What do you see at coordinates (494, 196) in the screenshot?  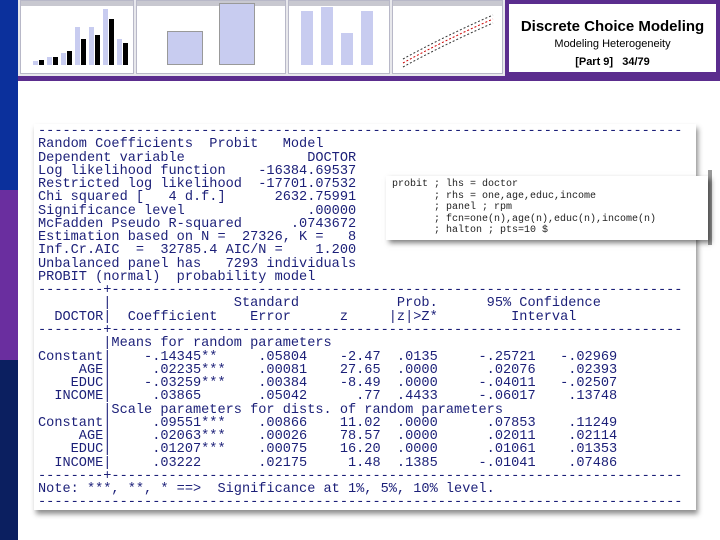 I see `command-line: ; rhs = one,age,educ,income` at bounding box center [494, 196].